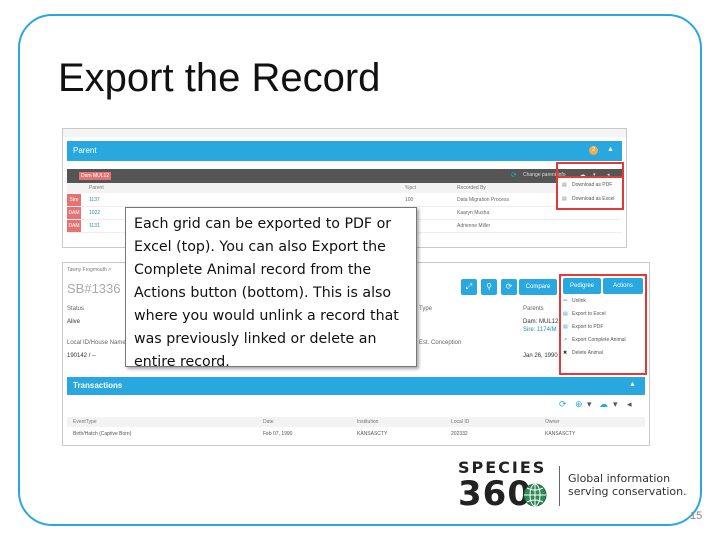 Image resolution: width=720 pixels, height=540 pixels. Describe the element at coordinates (410, 188) in the screenshot. I see `col-pct: %pct` at that location.